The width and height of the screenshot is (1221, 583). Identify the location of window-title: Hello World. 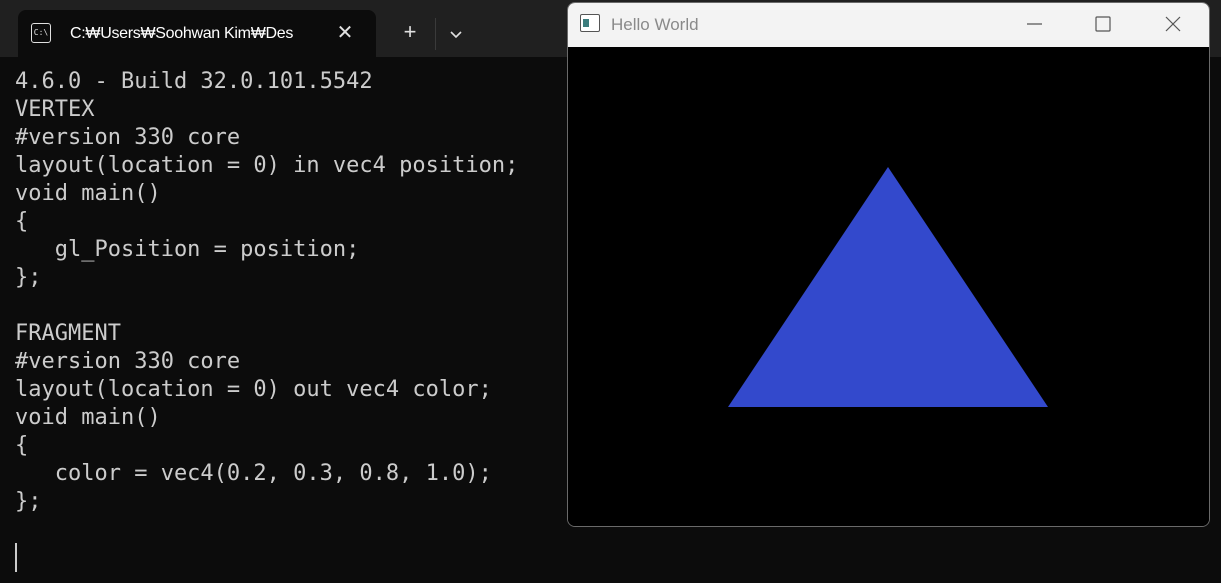
(655, 24).